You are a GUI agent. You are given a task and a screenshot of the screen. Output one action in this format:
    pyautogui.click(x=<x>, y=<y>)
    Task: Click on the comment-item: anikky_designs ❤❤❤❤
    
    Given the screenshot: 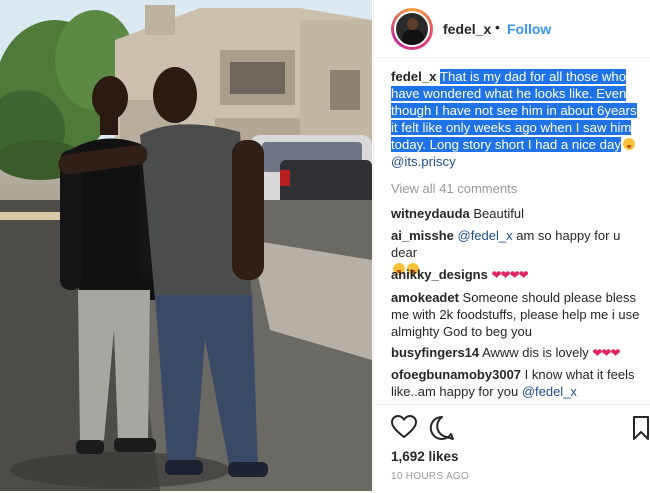 What is the action you would take?
    pyautogui.click(x=518, y=275)
    